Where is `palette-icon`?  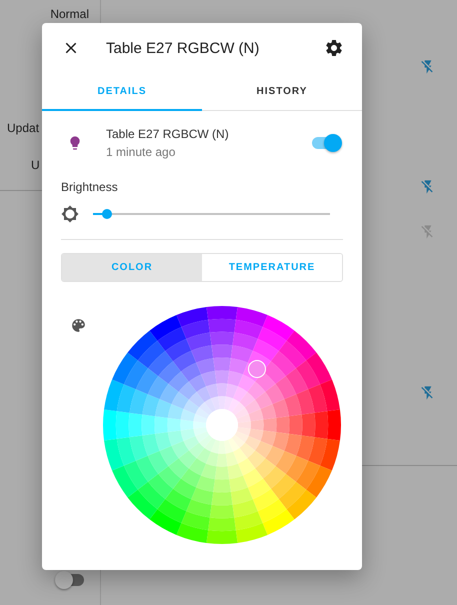 palette-icon is located at coordinates (78, 325).